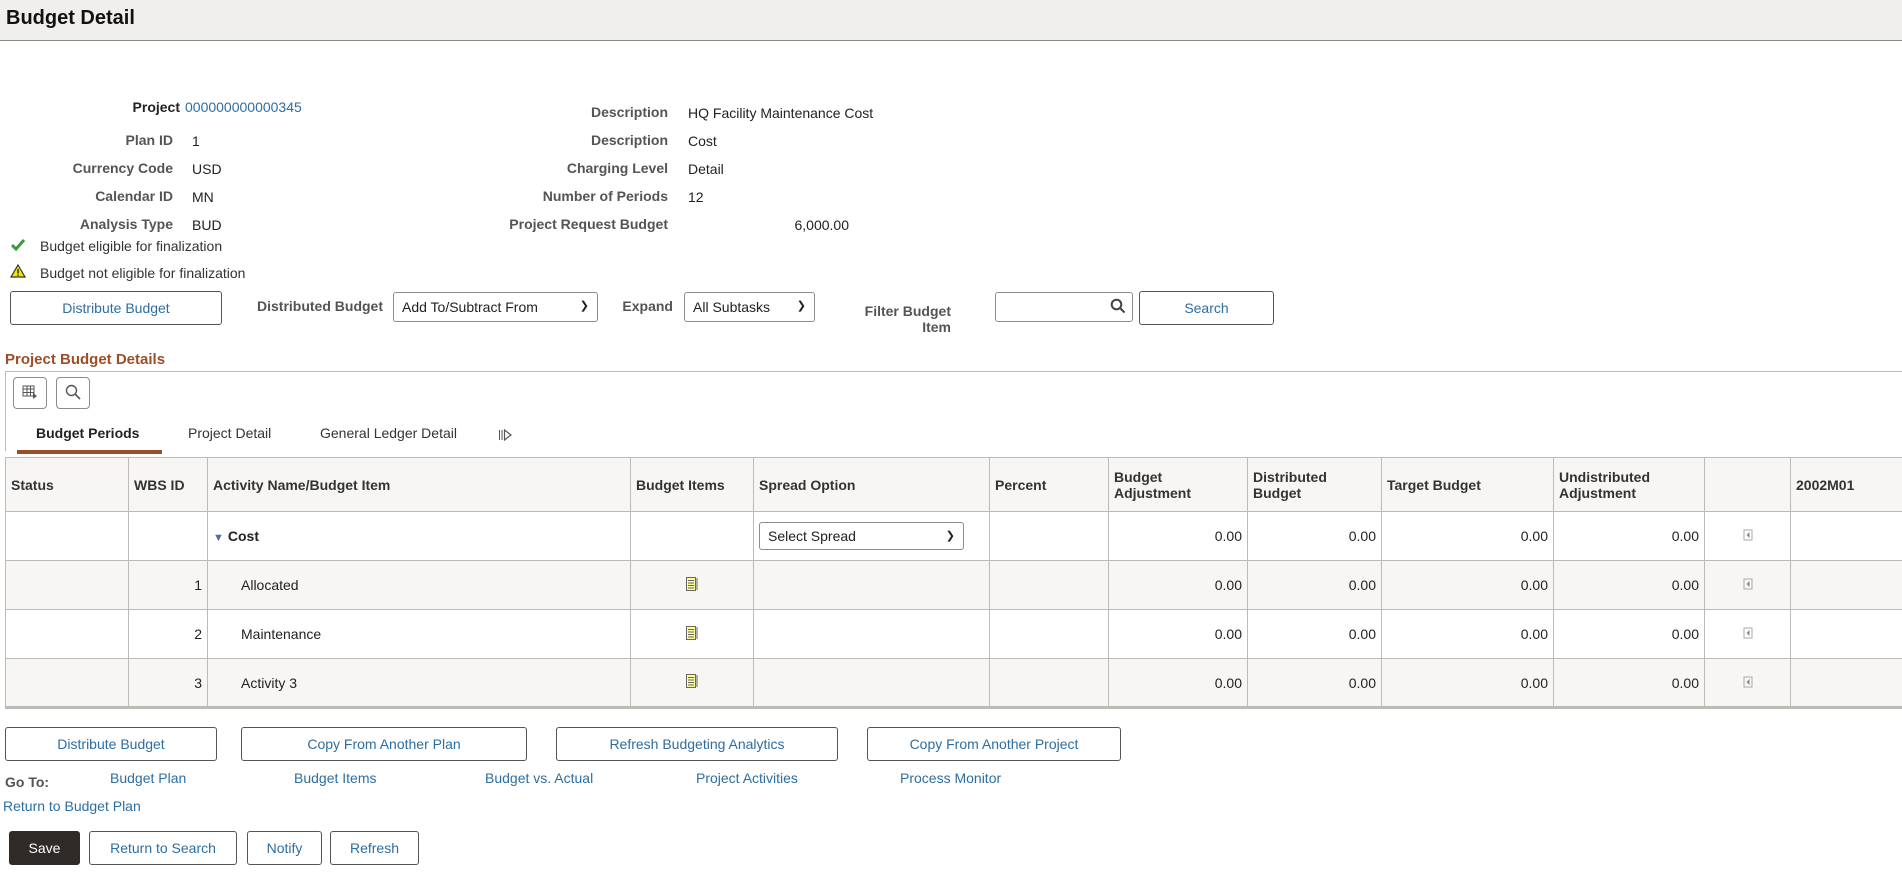 The width and height of the screenshot is (1902, 888). What do you see at coordinates (218, 538) in the screenshot?
I see `collapse-triangle-icon: ▼` at bounding box center [218, 538].